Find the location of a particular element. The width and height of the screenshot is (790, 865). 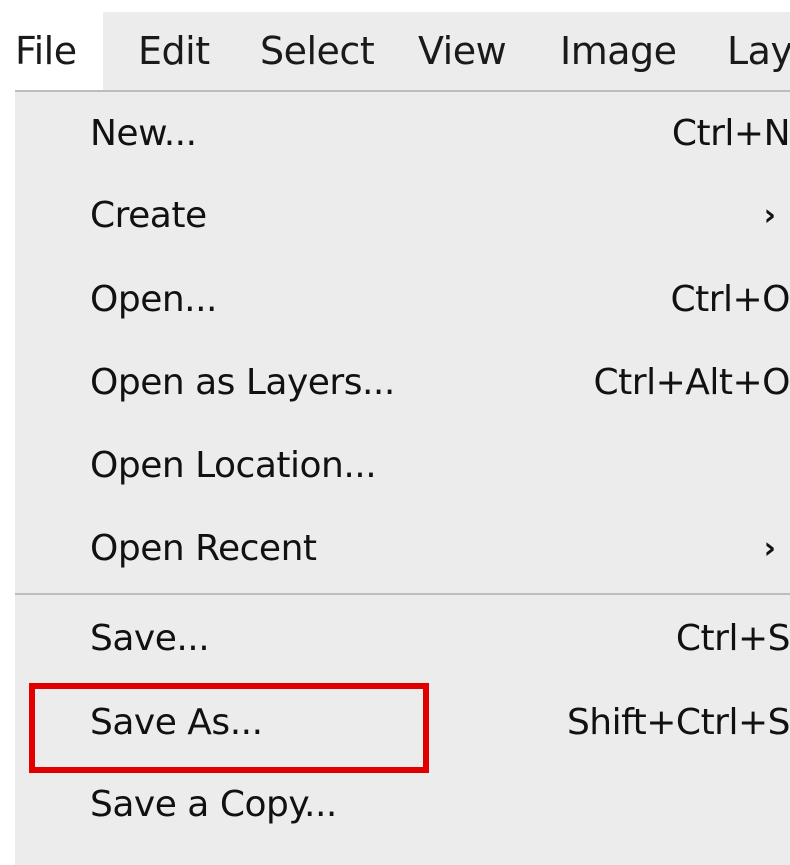

menubar-edit: Edit is located at coordinates (174, 51).